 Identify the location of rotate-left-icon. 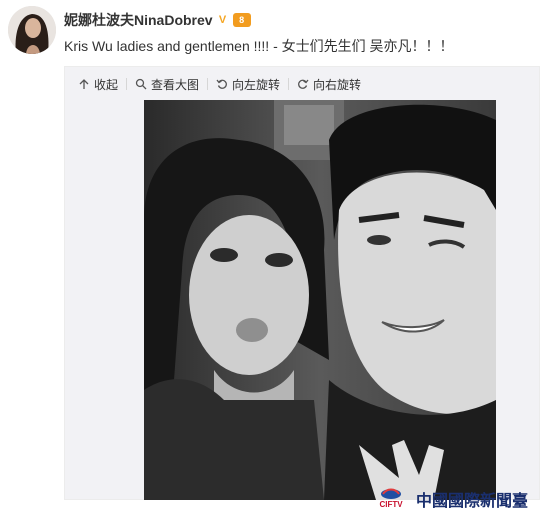
(221, 84).